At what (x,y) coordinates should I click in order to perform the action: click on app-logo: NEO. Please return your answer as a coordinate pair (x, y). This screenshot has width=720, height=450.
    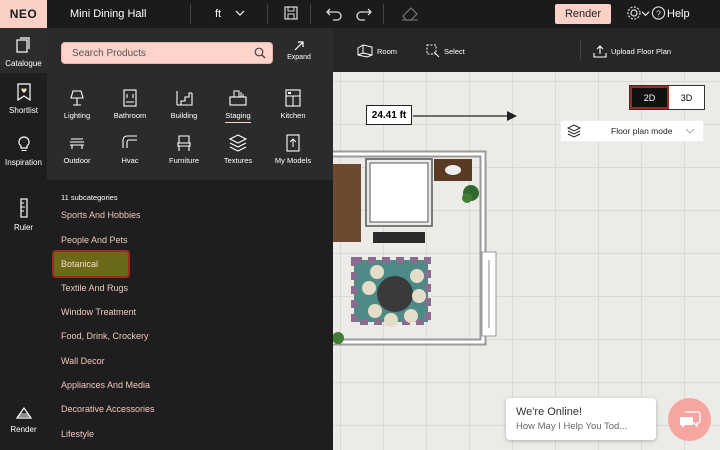
    Looking at the image, I should click on (23, 14).